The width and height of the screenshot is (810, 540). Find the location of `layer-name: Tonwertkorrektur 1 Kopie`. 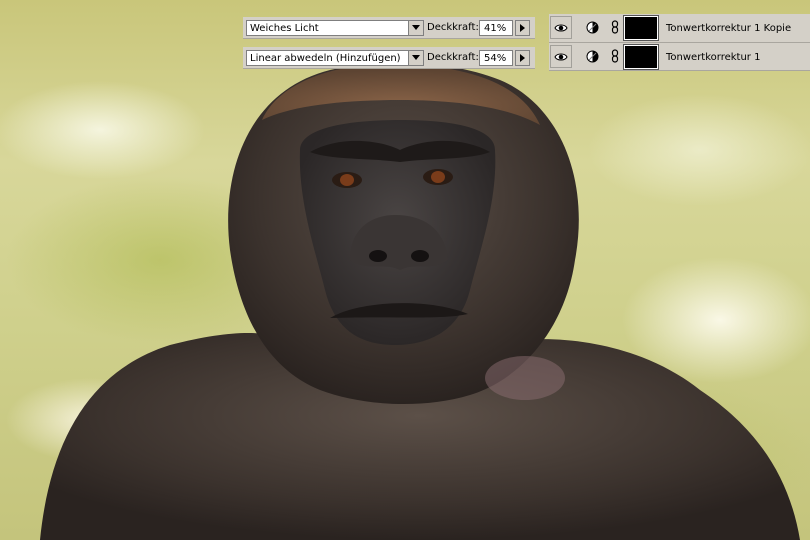

layer-name: Tonwertkorrektur 1 Kopie is located at coordinates (729, 28).